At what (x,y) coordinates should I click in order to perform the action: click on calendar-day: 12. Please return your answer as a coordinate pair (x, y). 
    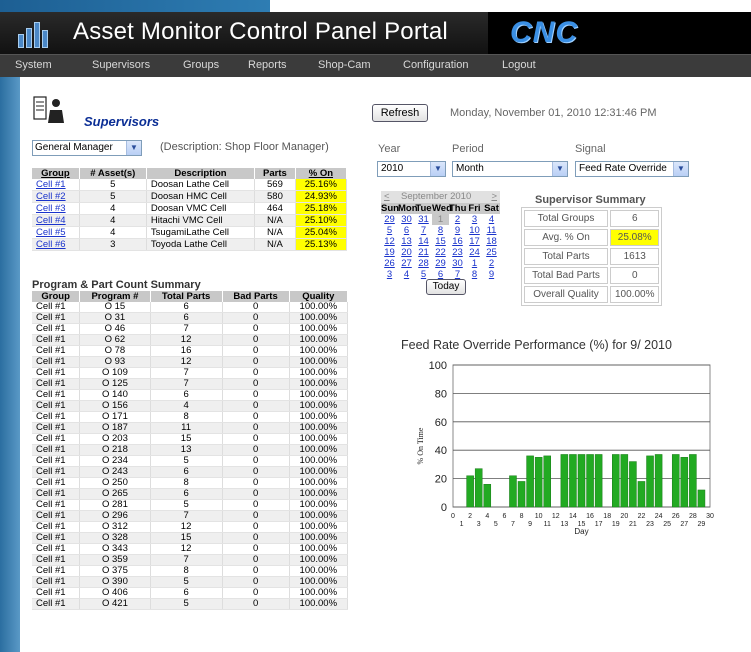
    Looking at the image, I should click on (389, 241).